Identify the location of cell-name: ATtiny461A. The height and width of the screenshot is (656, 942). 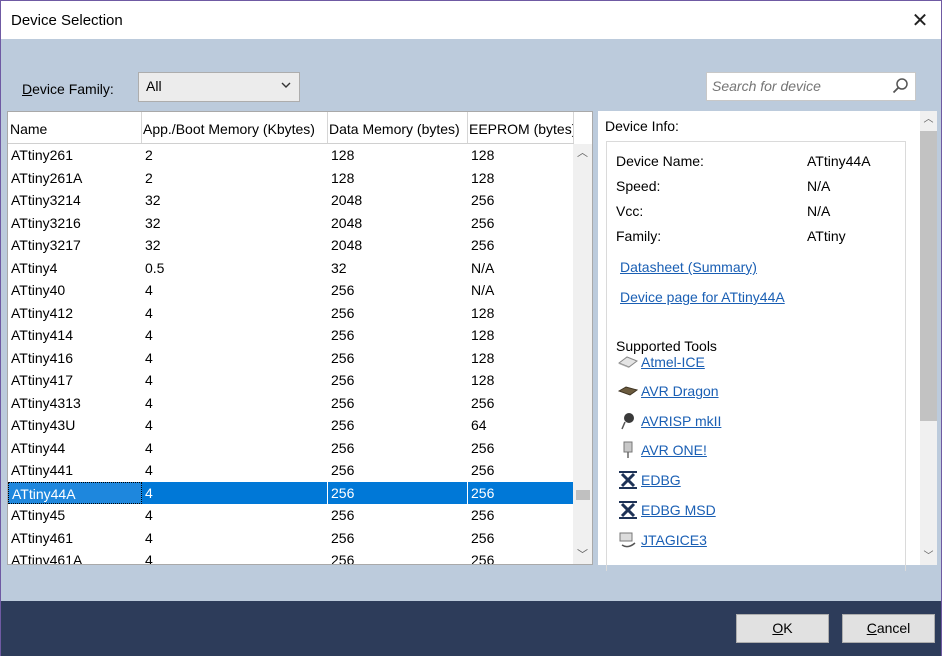
(47, 558).